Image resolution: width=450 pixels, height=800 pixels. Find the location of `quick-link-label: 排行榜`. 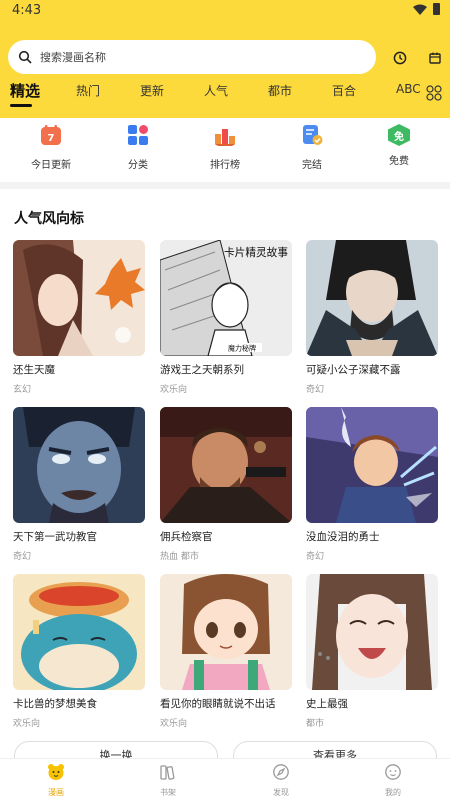

quick-link-label: 排行榜 is located at coordinates (225, 165).